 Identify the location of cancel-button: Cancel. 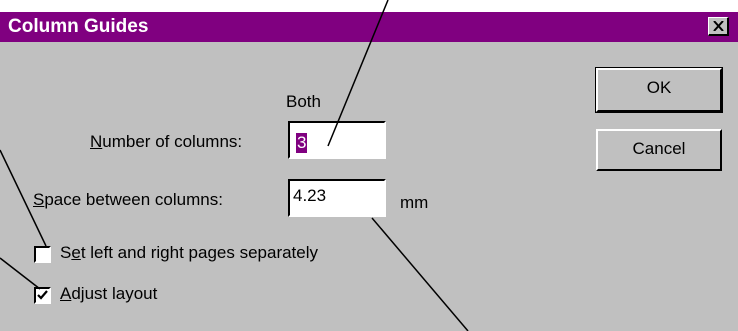
(659, 150).